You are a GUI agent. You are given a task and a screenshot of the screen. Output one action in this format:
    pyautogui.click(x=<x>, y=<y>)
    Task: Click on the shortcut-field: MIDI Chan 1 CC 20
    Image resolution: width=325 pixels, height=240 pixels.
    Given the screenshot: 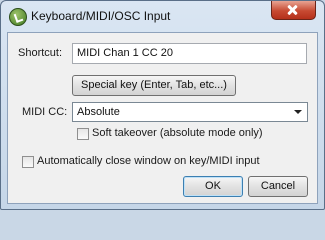 What is the action you would take?
    pyautogui.click(x=189, y=53)
    